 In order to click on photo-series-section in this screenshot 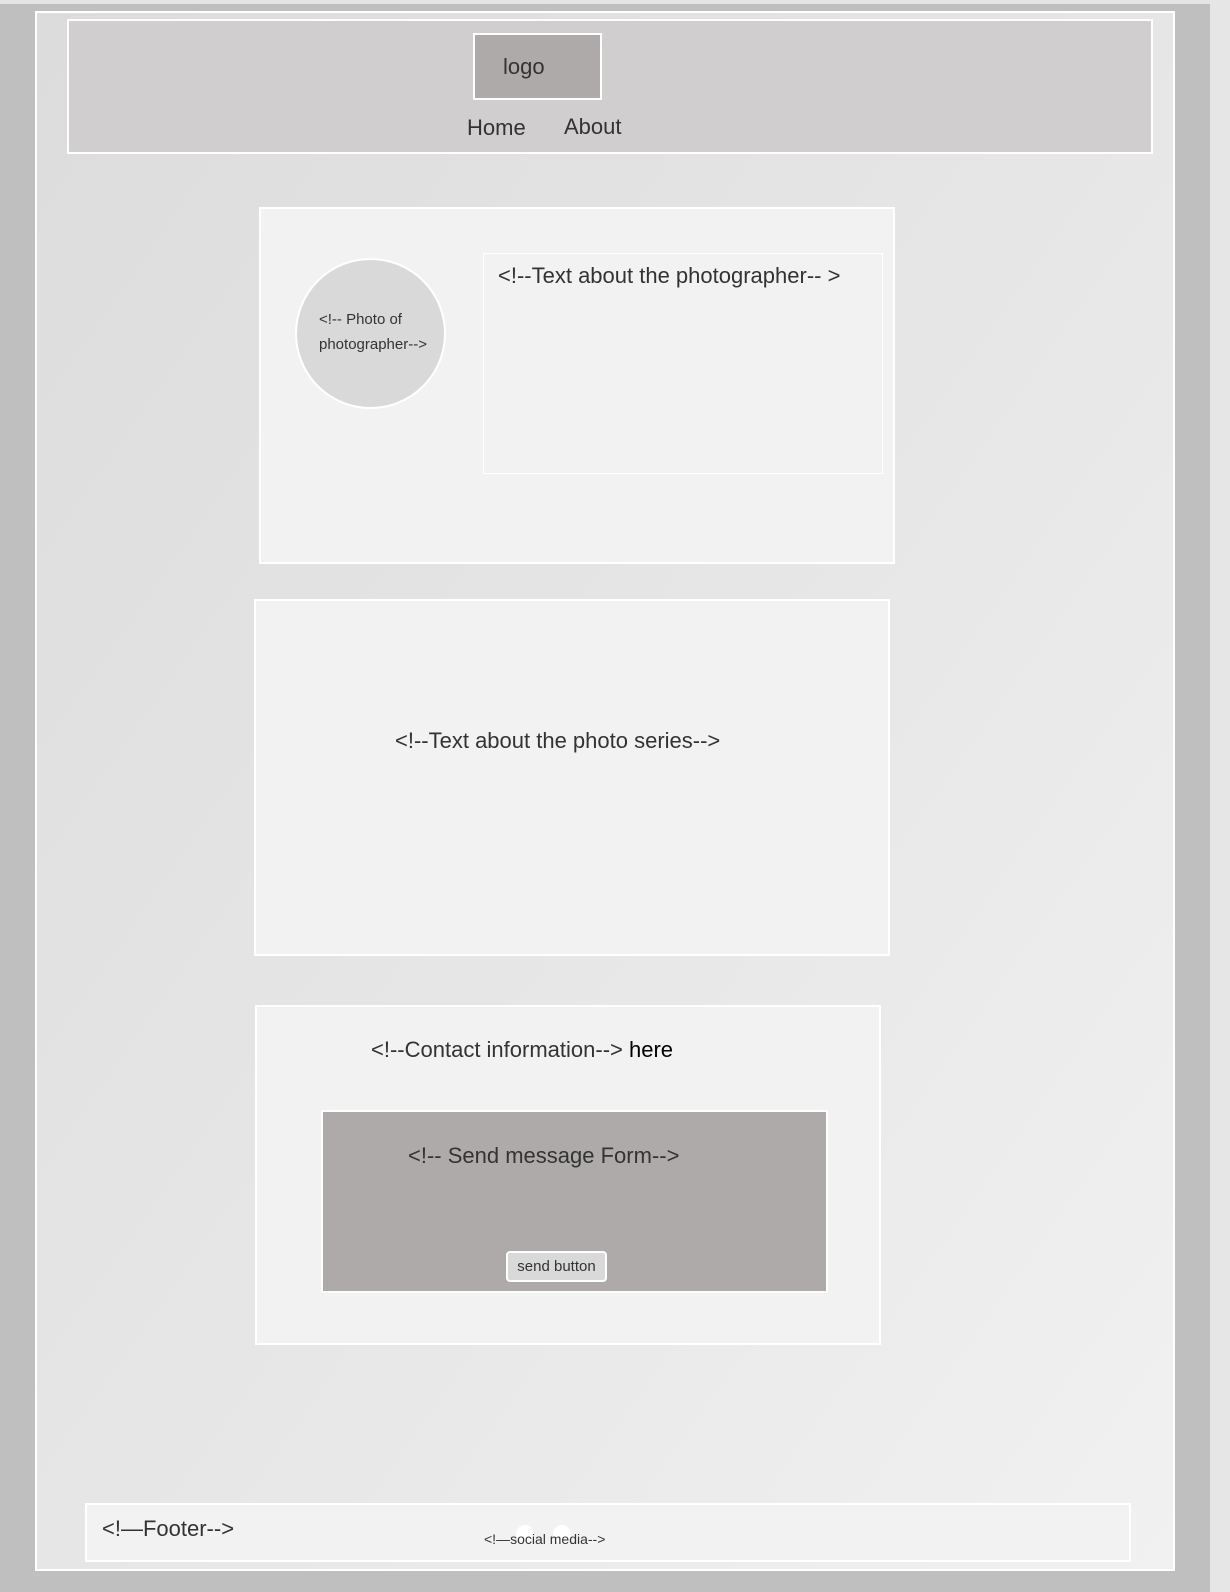, I will do `click(572, 777)`.